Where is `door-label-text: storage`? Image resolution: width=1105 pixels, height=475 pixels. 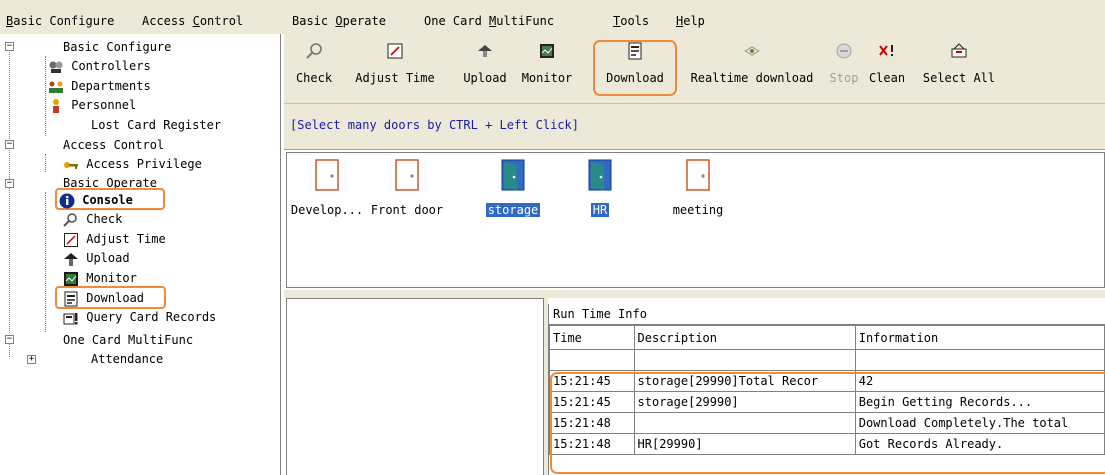 door-label-text: storage is located at coordinates (513, 210).